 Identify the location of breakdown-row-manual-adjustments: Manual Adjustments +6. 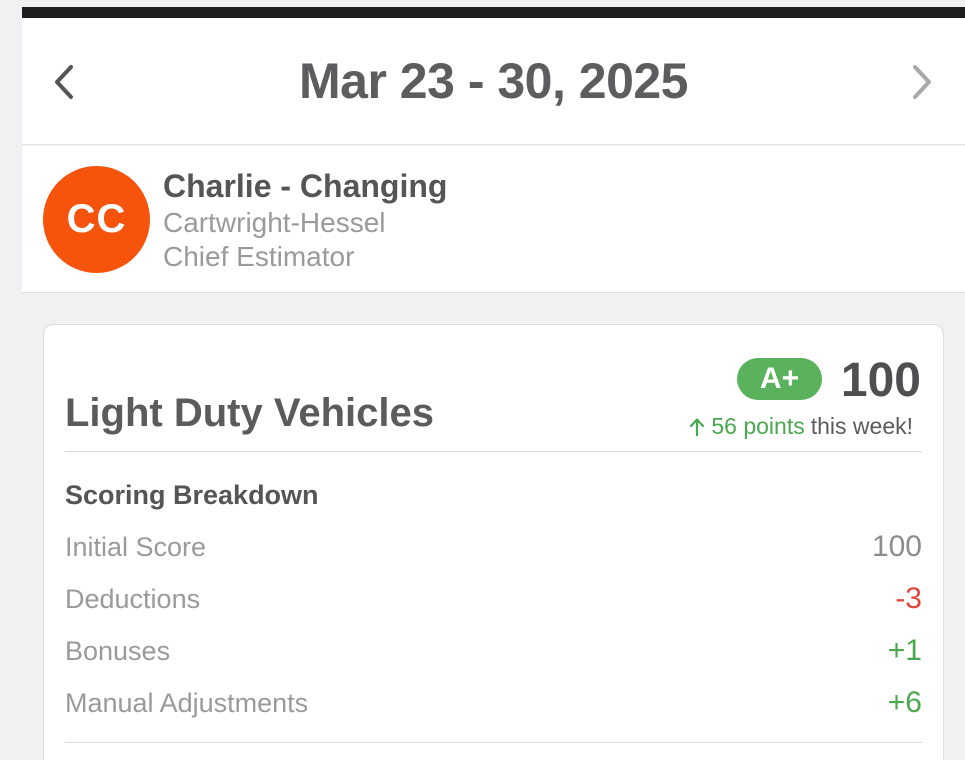
(493, 703).